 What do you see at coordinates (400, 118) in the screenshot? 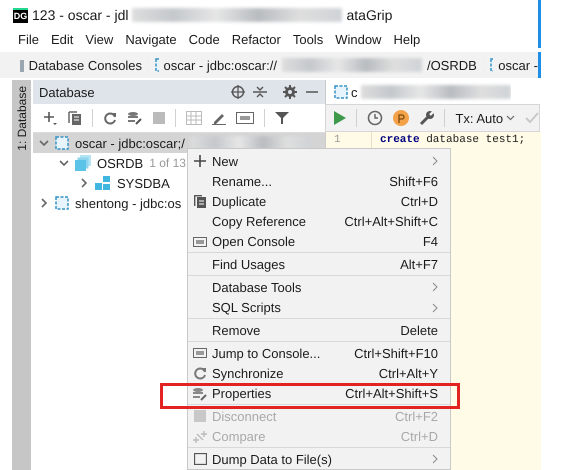
I see `parameter-icon` at bounding box center [400, 118].